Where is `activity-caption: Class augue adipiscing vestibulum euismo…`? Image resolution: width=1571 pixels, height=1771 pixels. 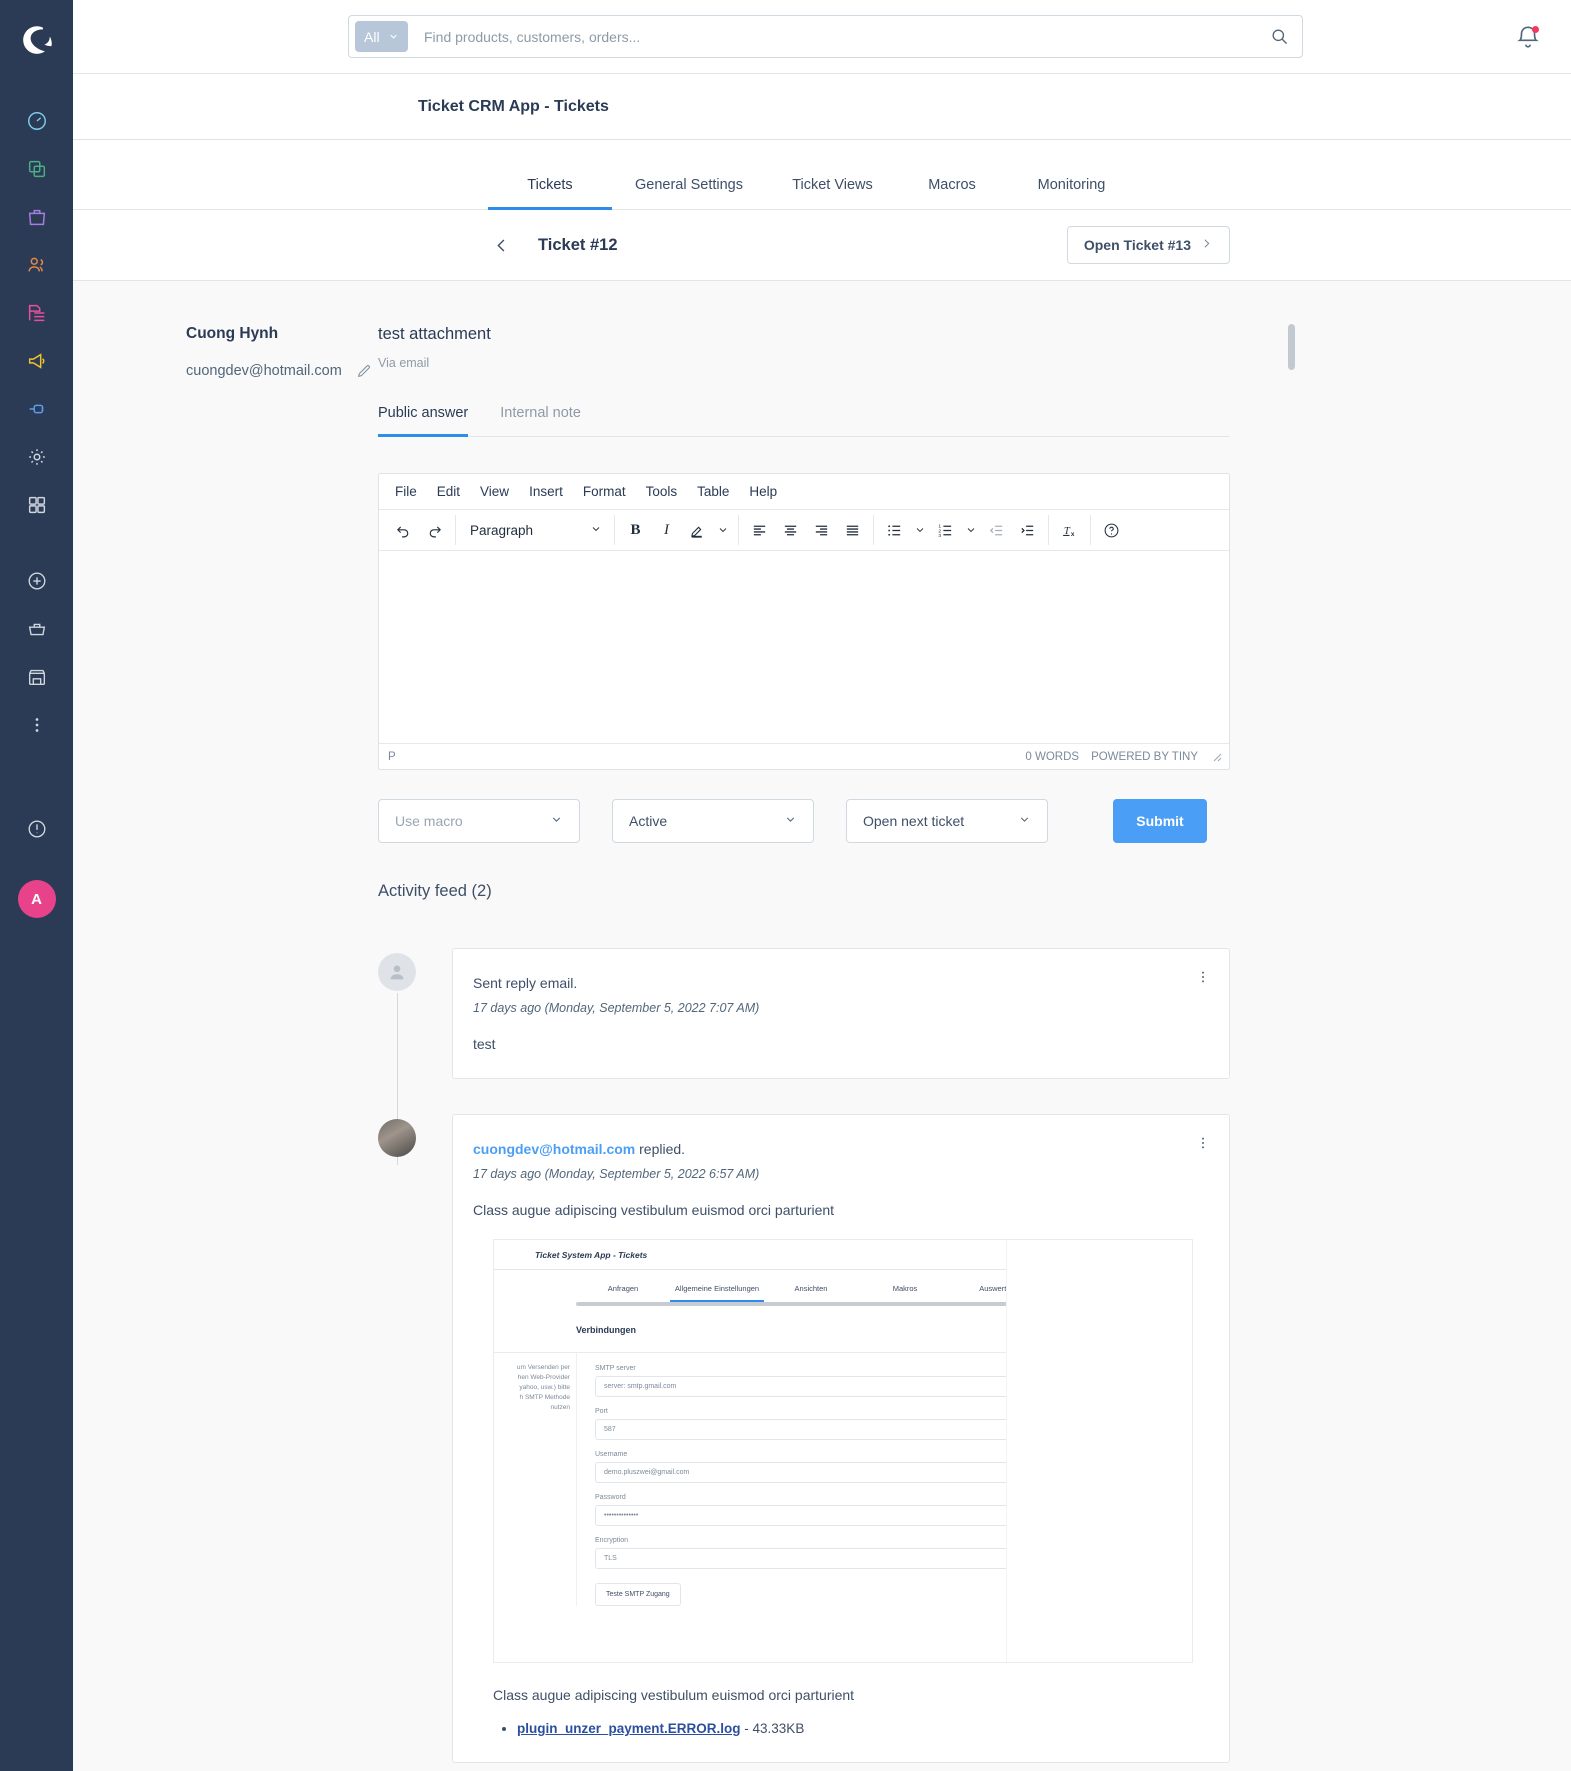 activity-caption: Class augue adipiscing vestibulum euismo… is located at coordinates (674, 1695).